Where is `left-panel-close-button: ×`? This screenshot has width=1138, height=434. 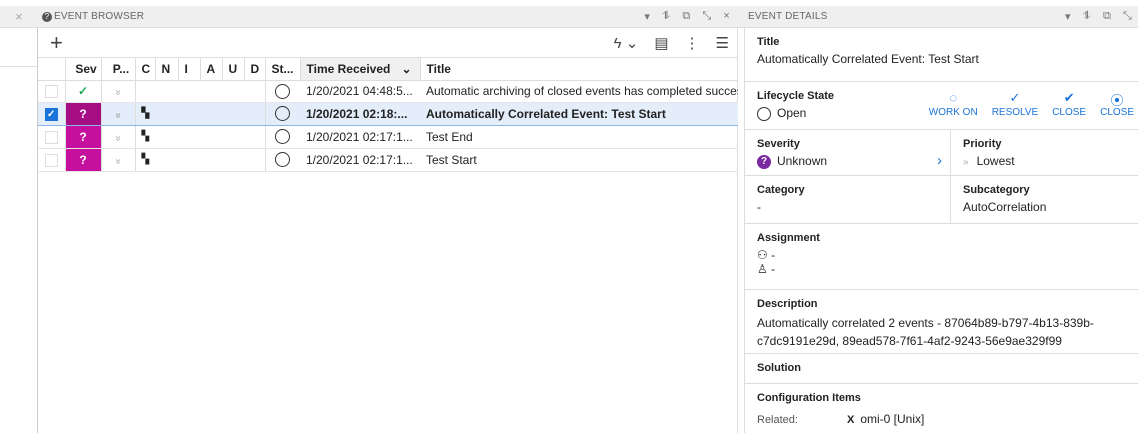
left-panel-close-button: × is located at coordinates (19, 16).